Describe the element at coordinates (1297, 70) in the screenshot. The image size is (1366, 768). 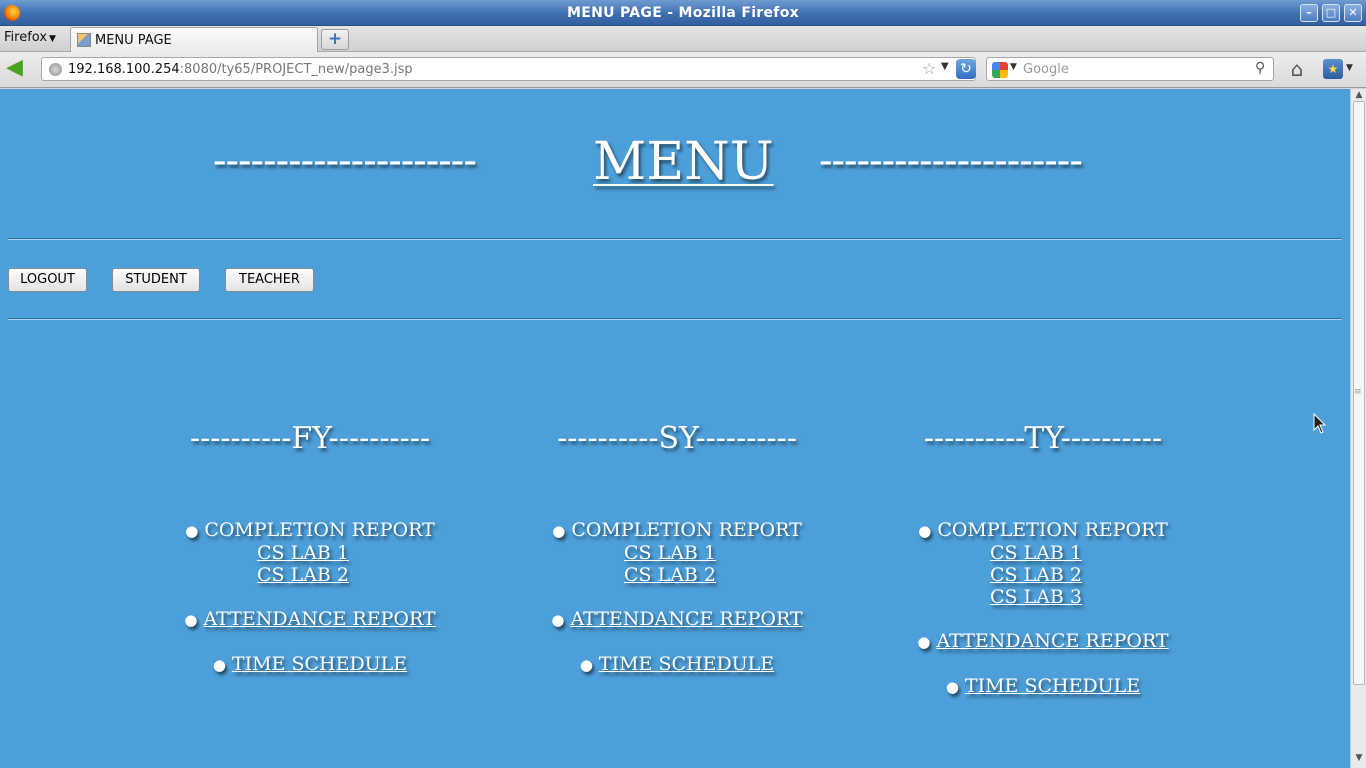
I see `home-icon: ⌂` at that location.